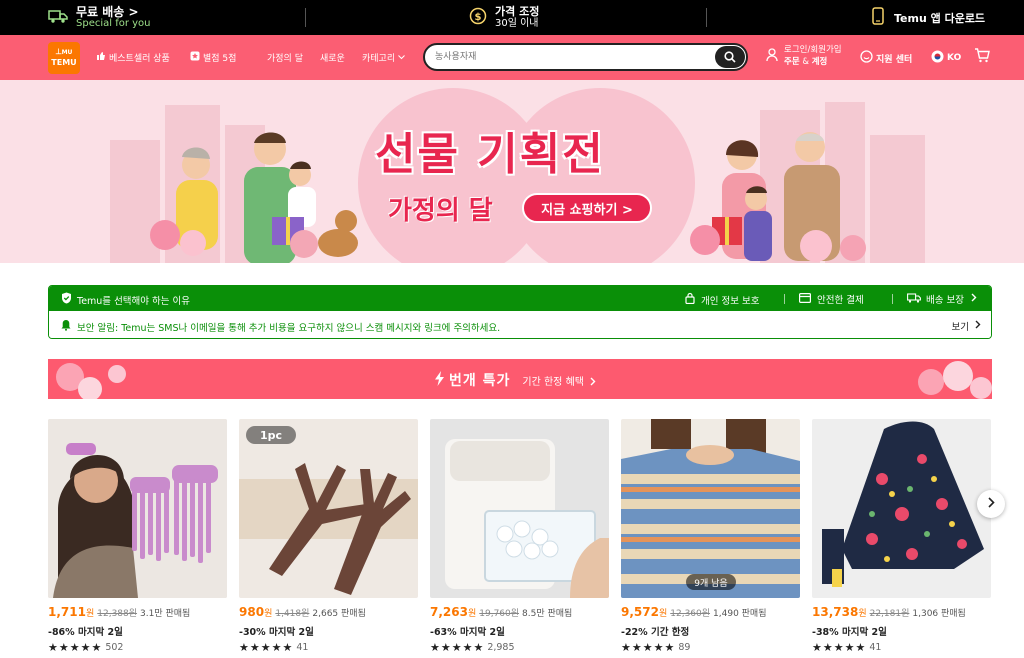 The image size is (1024, 658). I want to click on product-price-row: 980 원 1,418원 2,665 판매됨, so click(302, 612).